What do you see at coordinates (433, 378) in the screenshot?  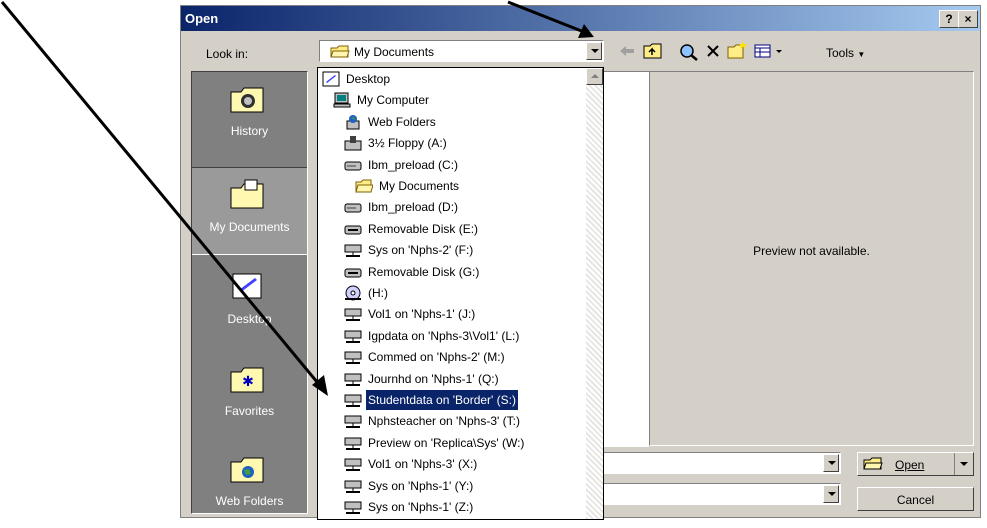 I see `dropdown-item-label: Journhd on 'Nphs-1' (Q:)` at bounding box center [433, 378].